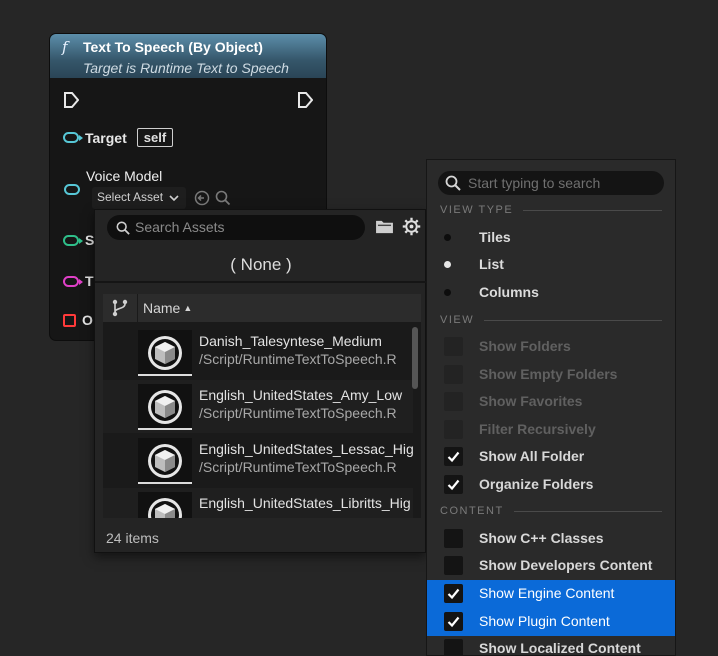  Describe the element at coordinates (415, 358) in the screenshot. I see `list-scrollbar` at that location.